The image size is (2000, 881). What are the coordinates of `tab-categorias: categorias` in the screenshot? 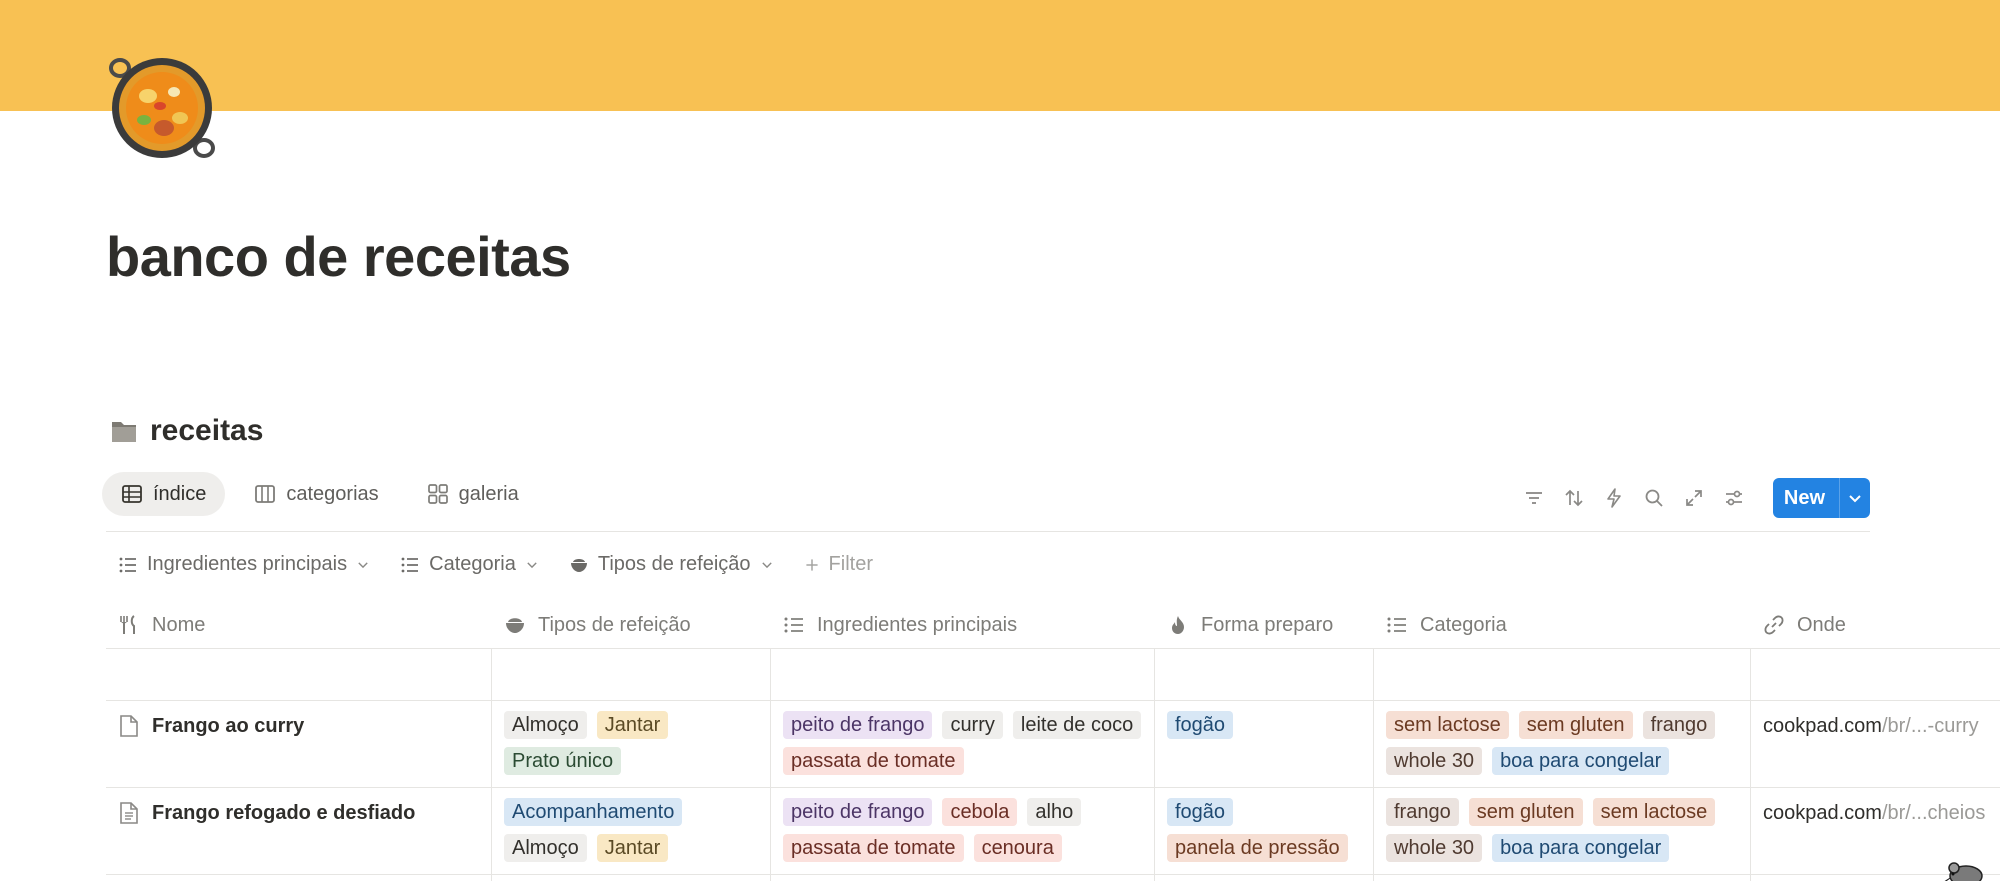 It's located at (316, 494).